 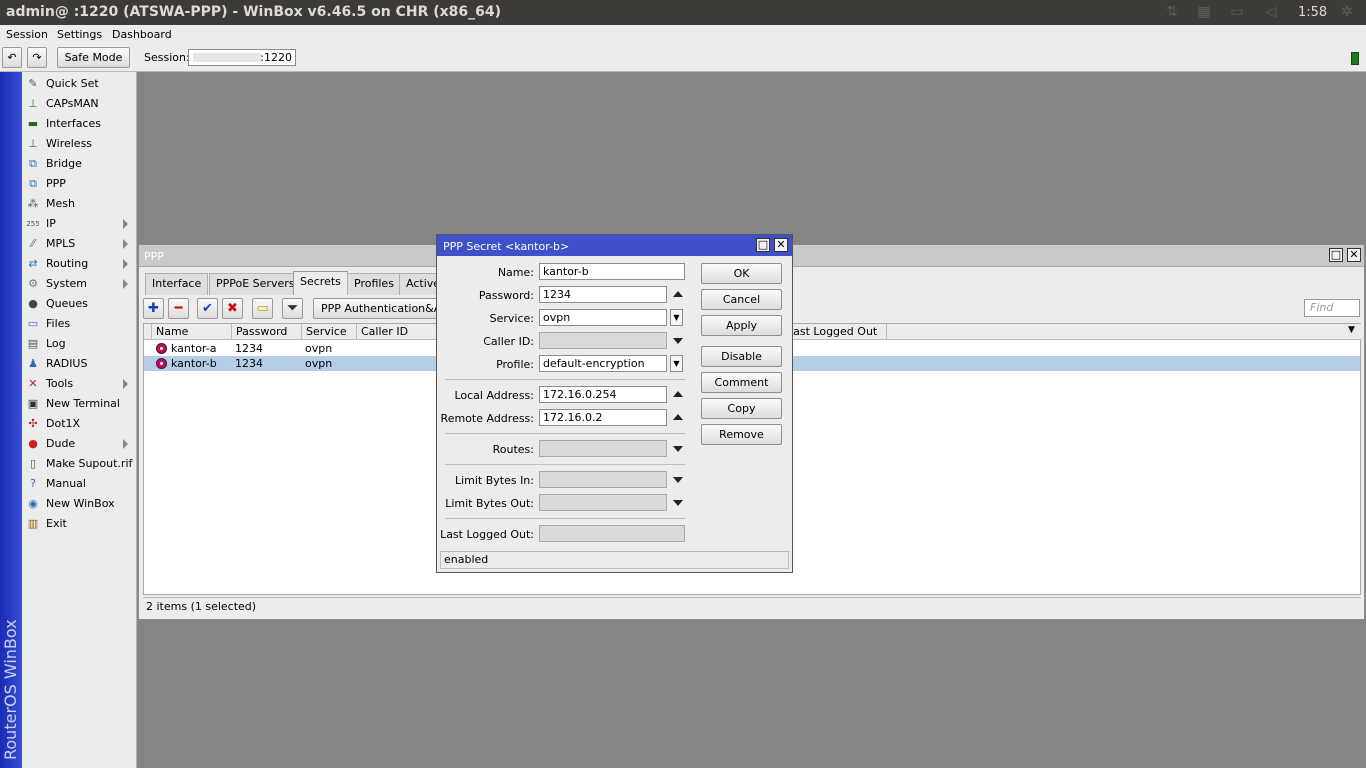 What do you see at coordinates (79, 184) in the screenshot?
I see `sidebar-item-ppp: ⧉ PPP` at bounding box center [79, 184].